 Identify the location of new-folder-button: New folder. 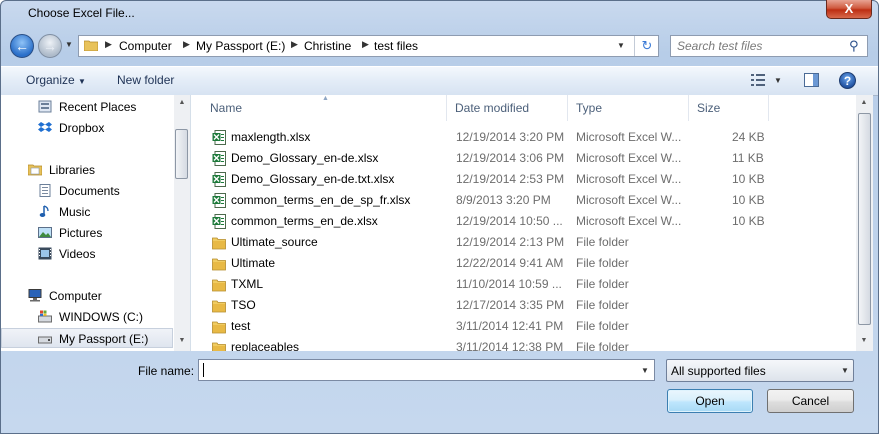
(145, 80).